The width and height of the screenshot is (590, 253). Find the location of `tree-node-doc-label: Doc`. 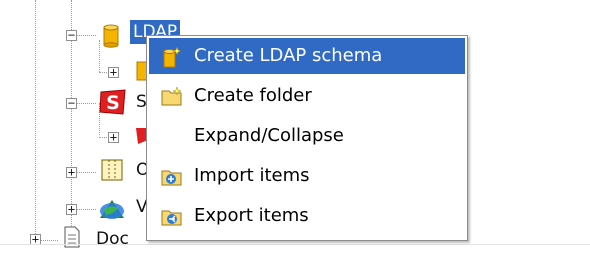

tree-node-doc-label: Doc is located at coordinates (112, 239).